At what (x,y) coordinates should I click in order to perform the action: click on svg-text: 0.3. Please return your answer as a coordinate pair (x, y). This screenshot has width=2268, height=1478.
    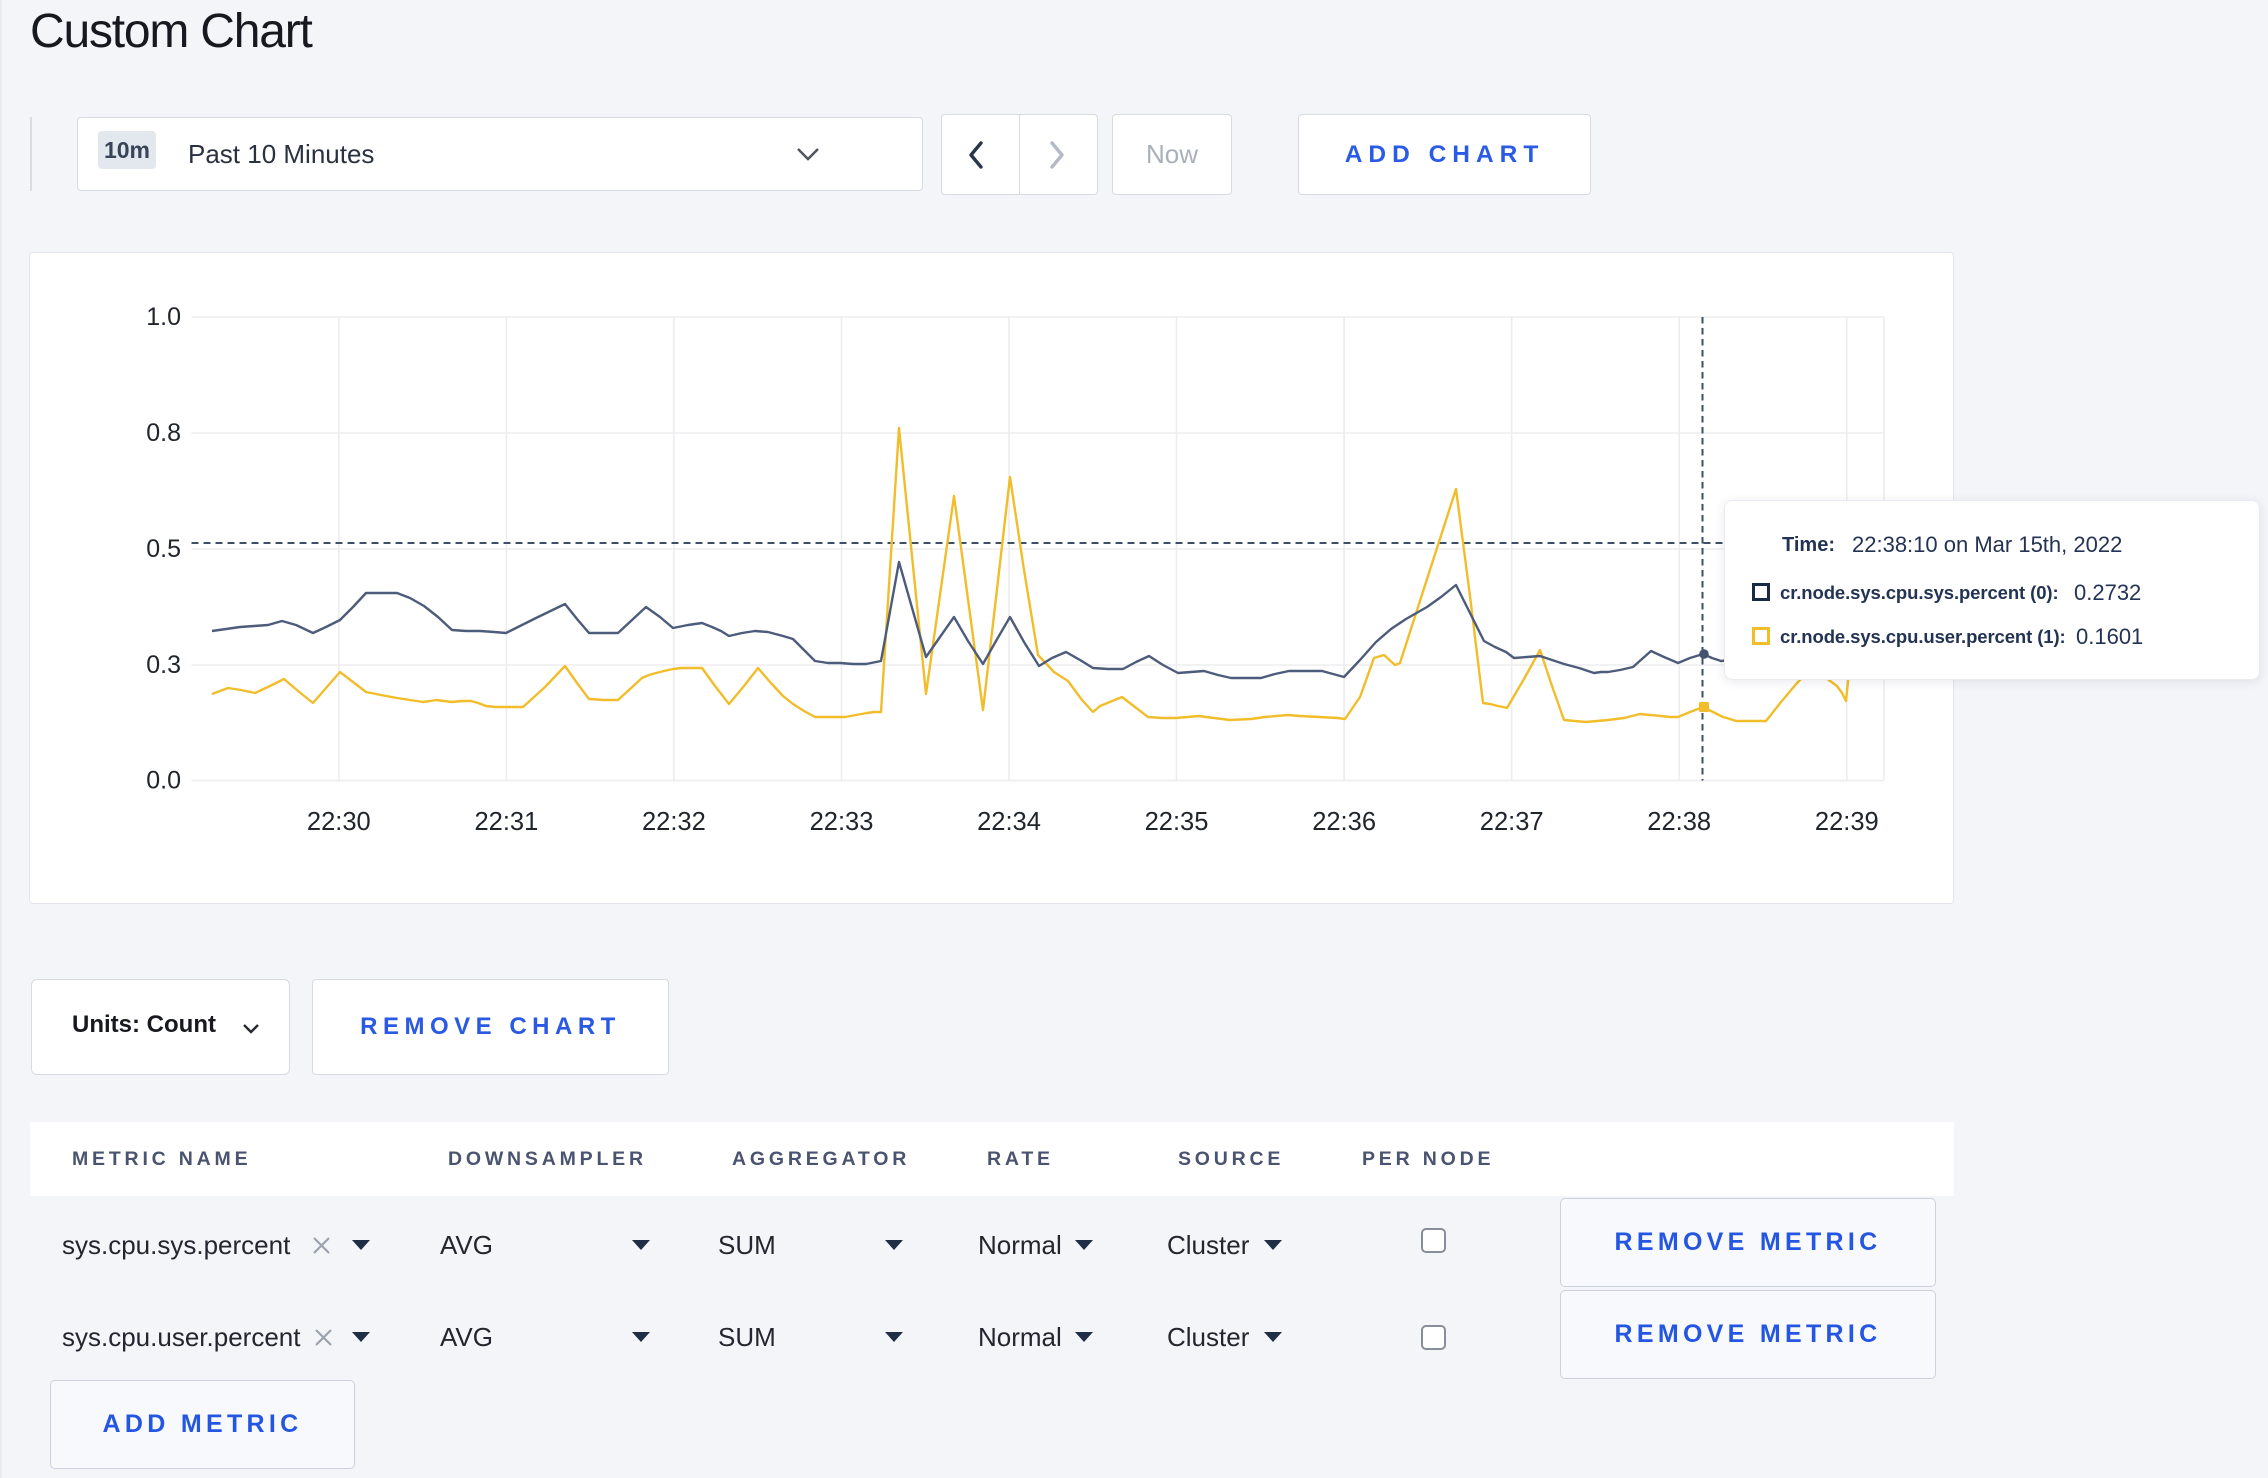
    Looking at the image, I should click on (163, 665).